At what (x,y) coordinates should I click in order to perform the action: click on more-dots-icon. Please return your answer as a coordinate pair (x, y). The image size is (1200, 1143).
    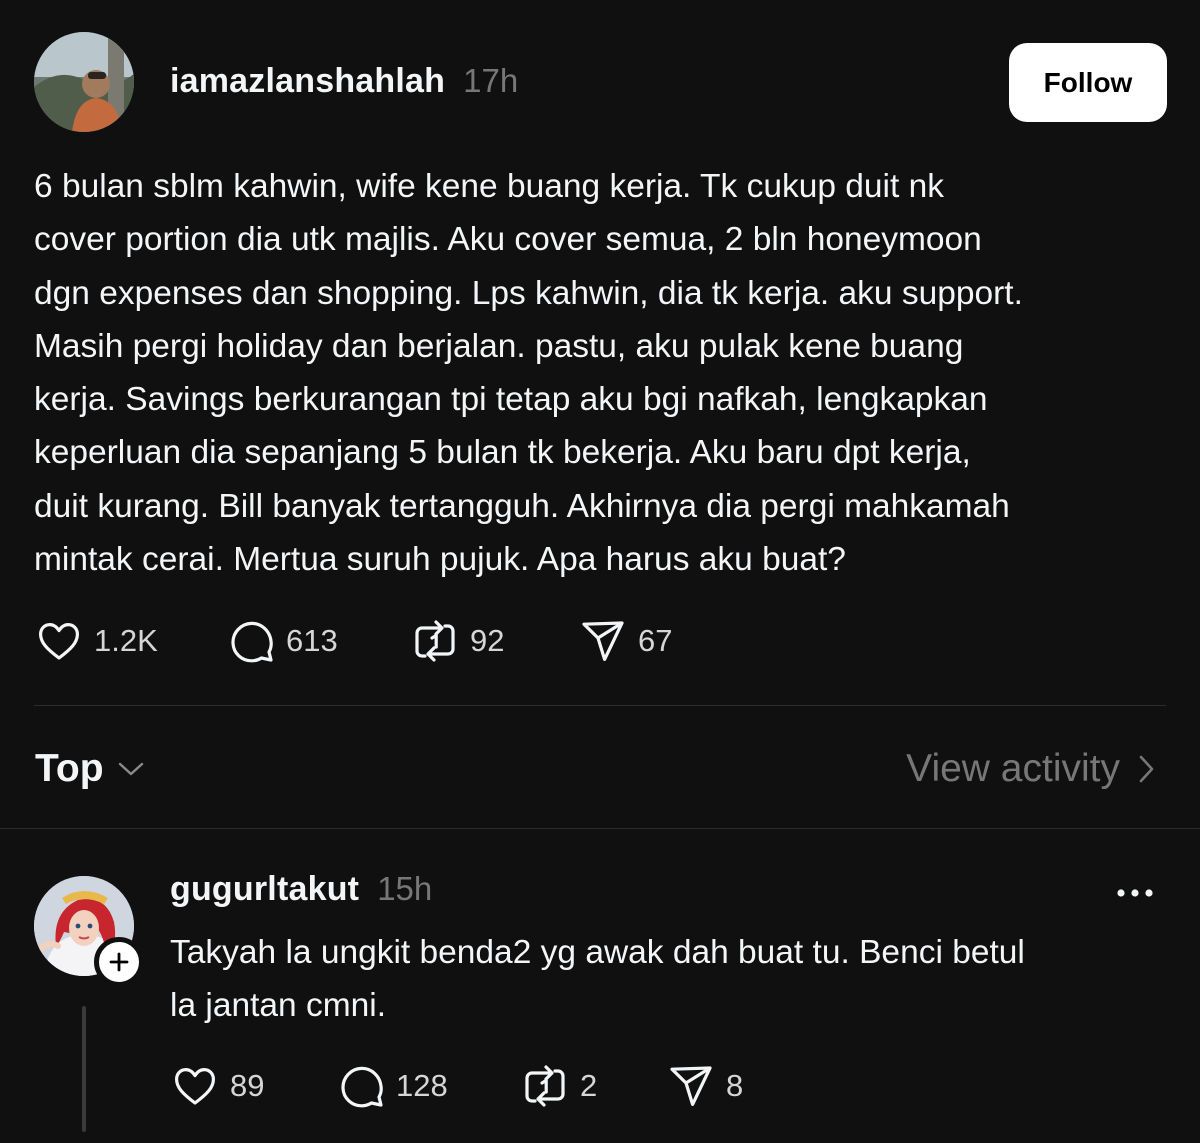
    Looking at the image, I should click on (1135, 893).